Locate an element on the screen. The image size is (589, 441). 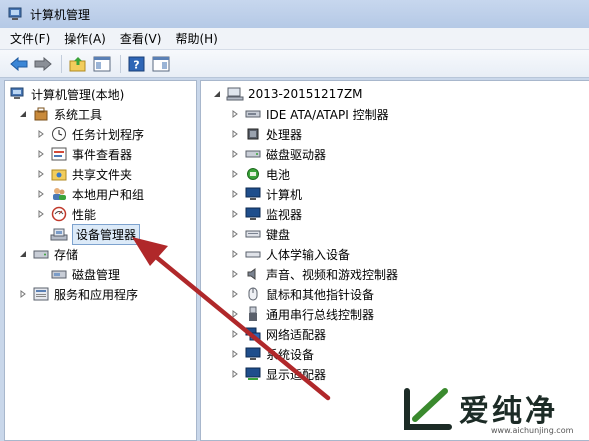
menu-file: 文件(F) is located at coordinates (30, 38).